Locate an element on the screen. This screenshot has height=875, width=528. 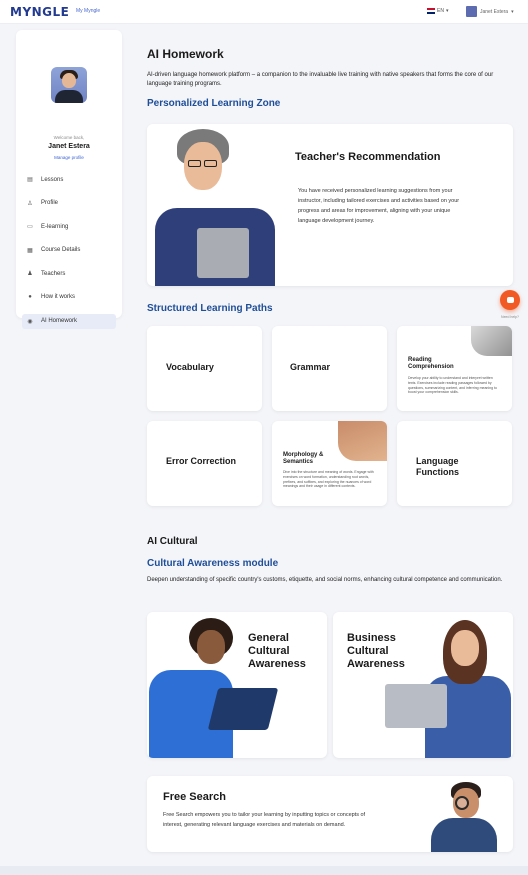
profile-avatar is located at coordinates (69, 85).